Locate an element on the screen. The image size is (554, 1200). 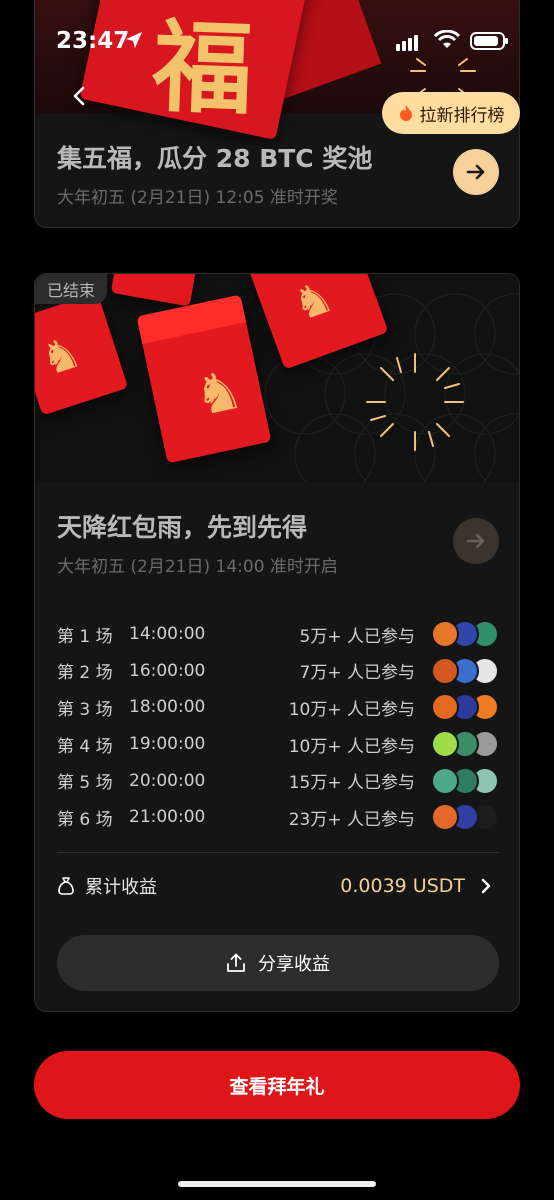
earnings-value: 0.0039 USDT is located at coordinates (402, 886).